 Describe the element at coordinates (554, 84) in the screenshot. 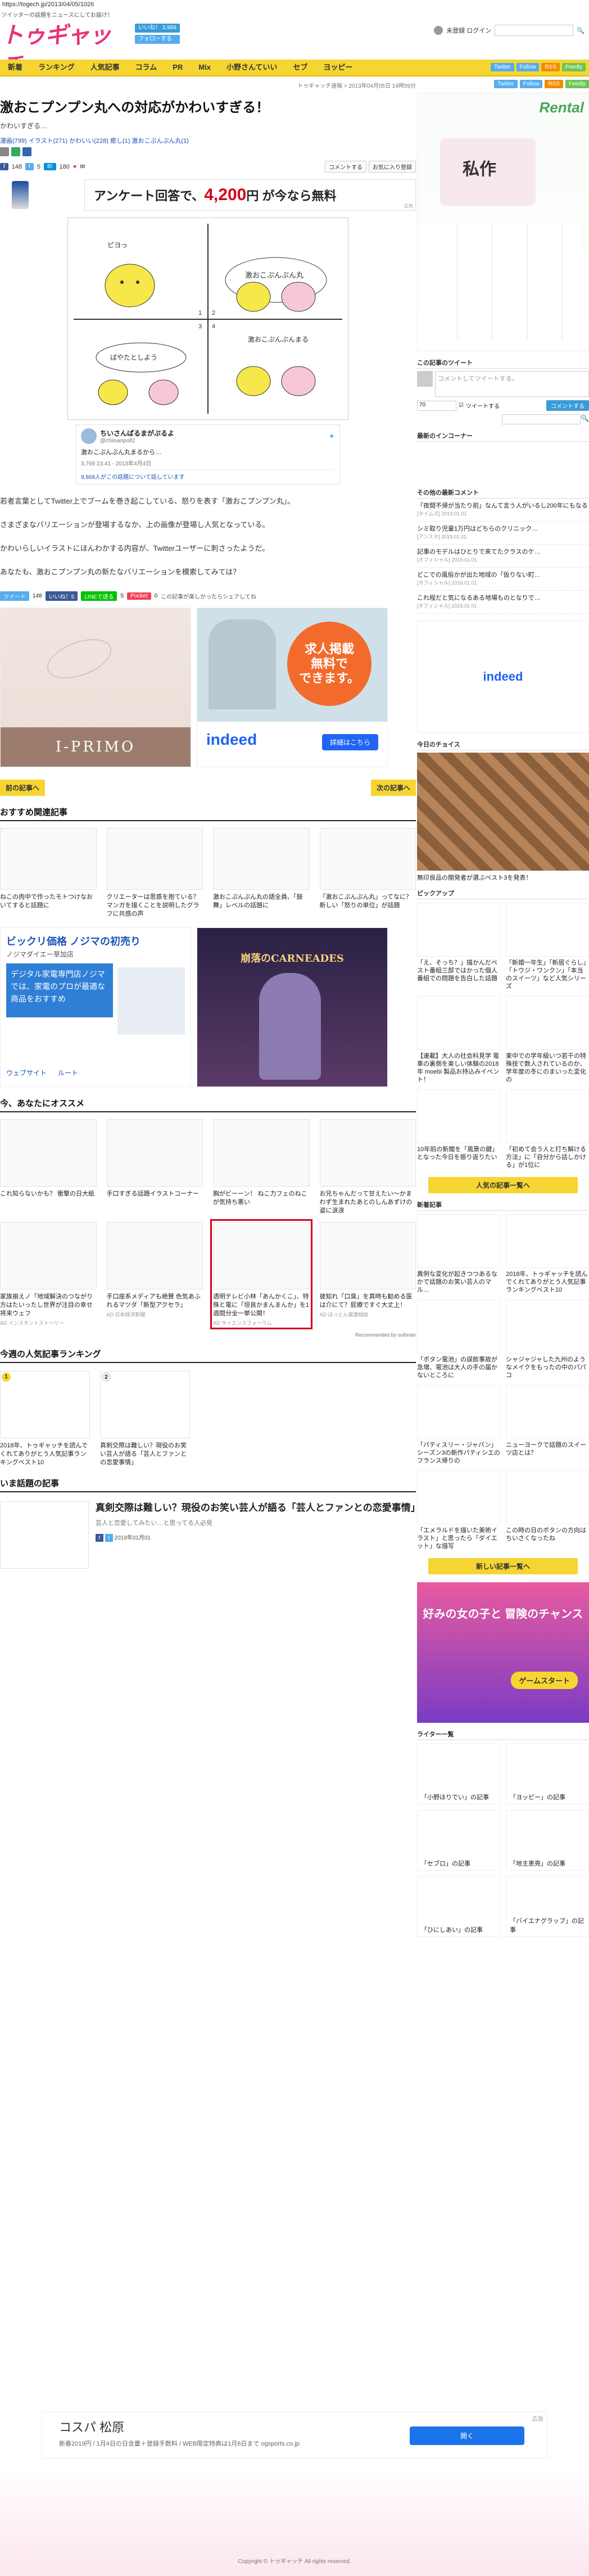

I see `sidebar-rss-button: RSS` at that location.